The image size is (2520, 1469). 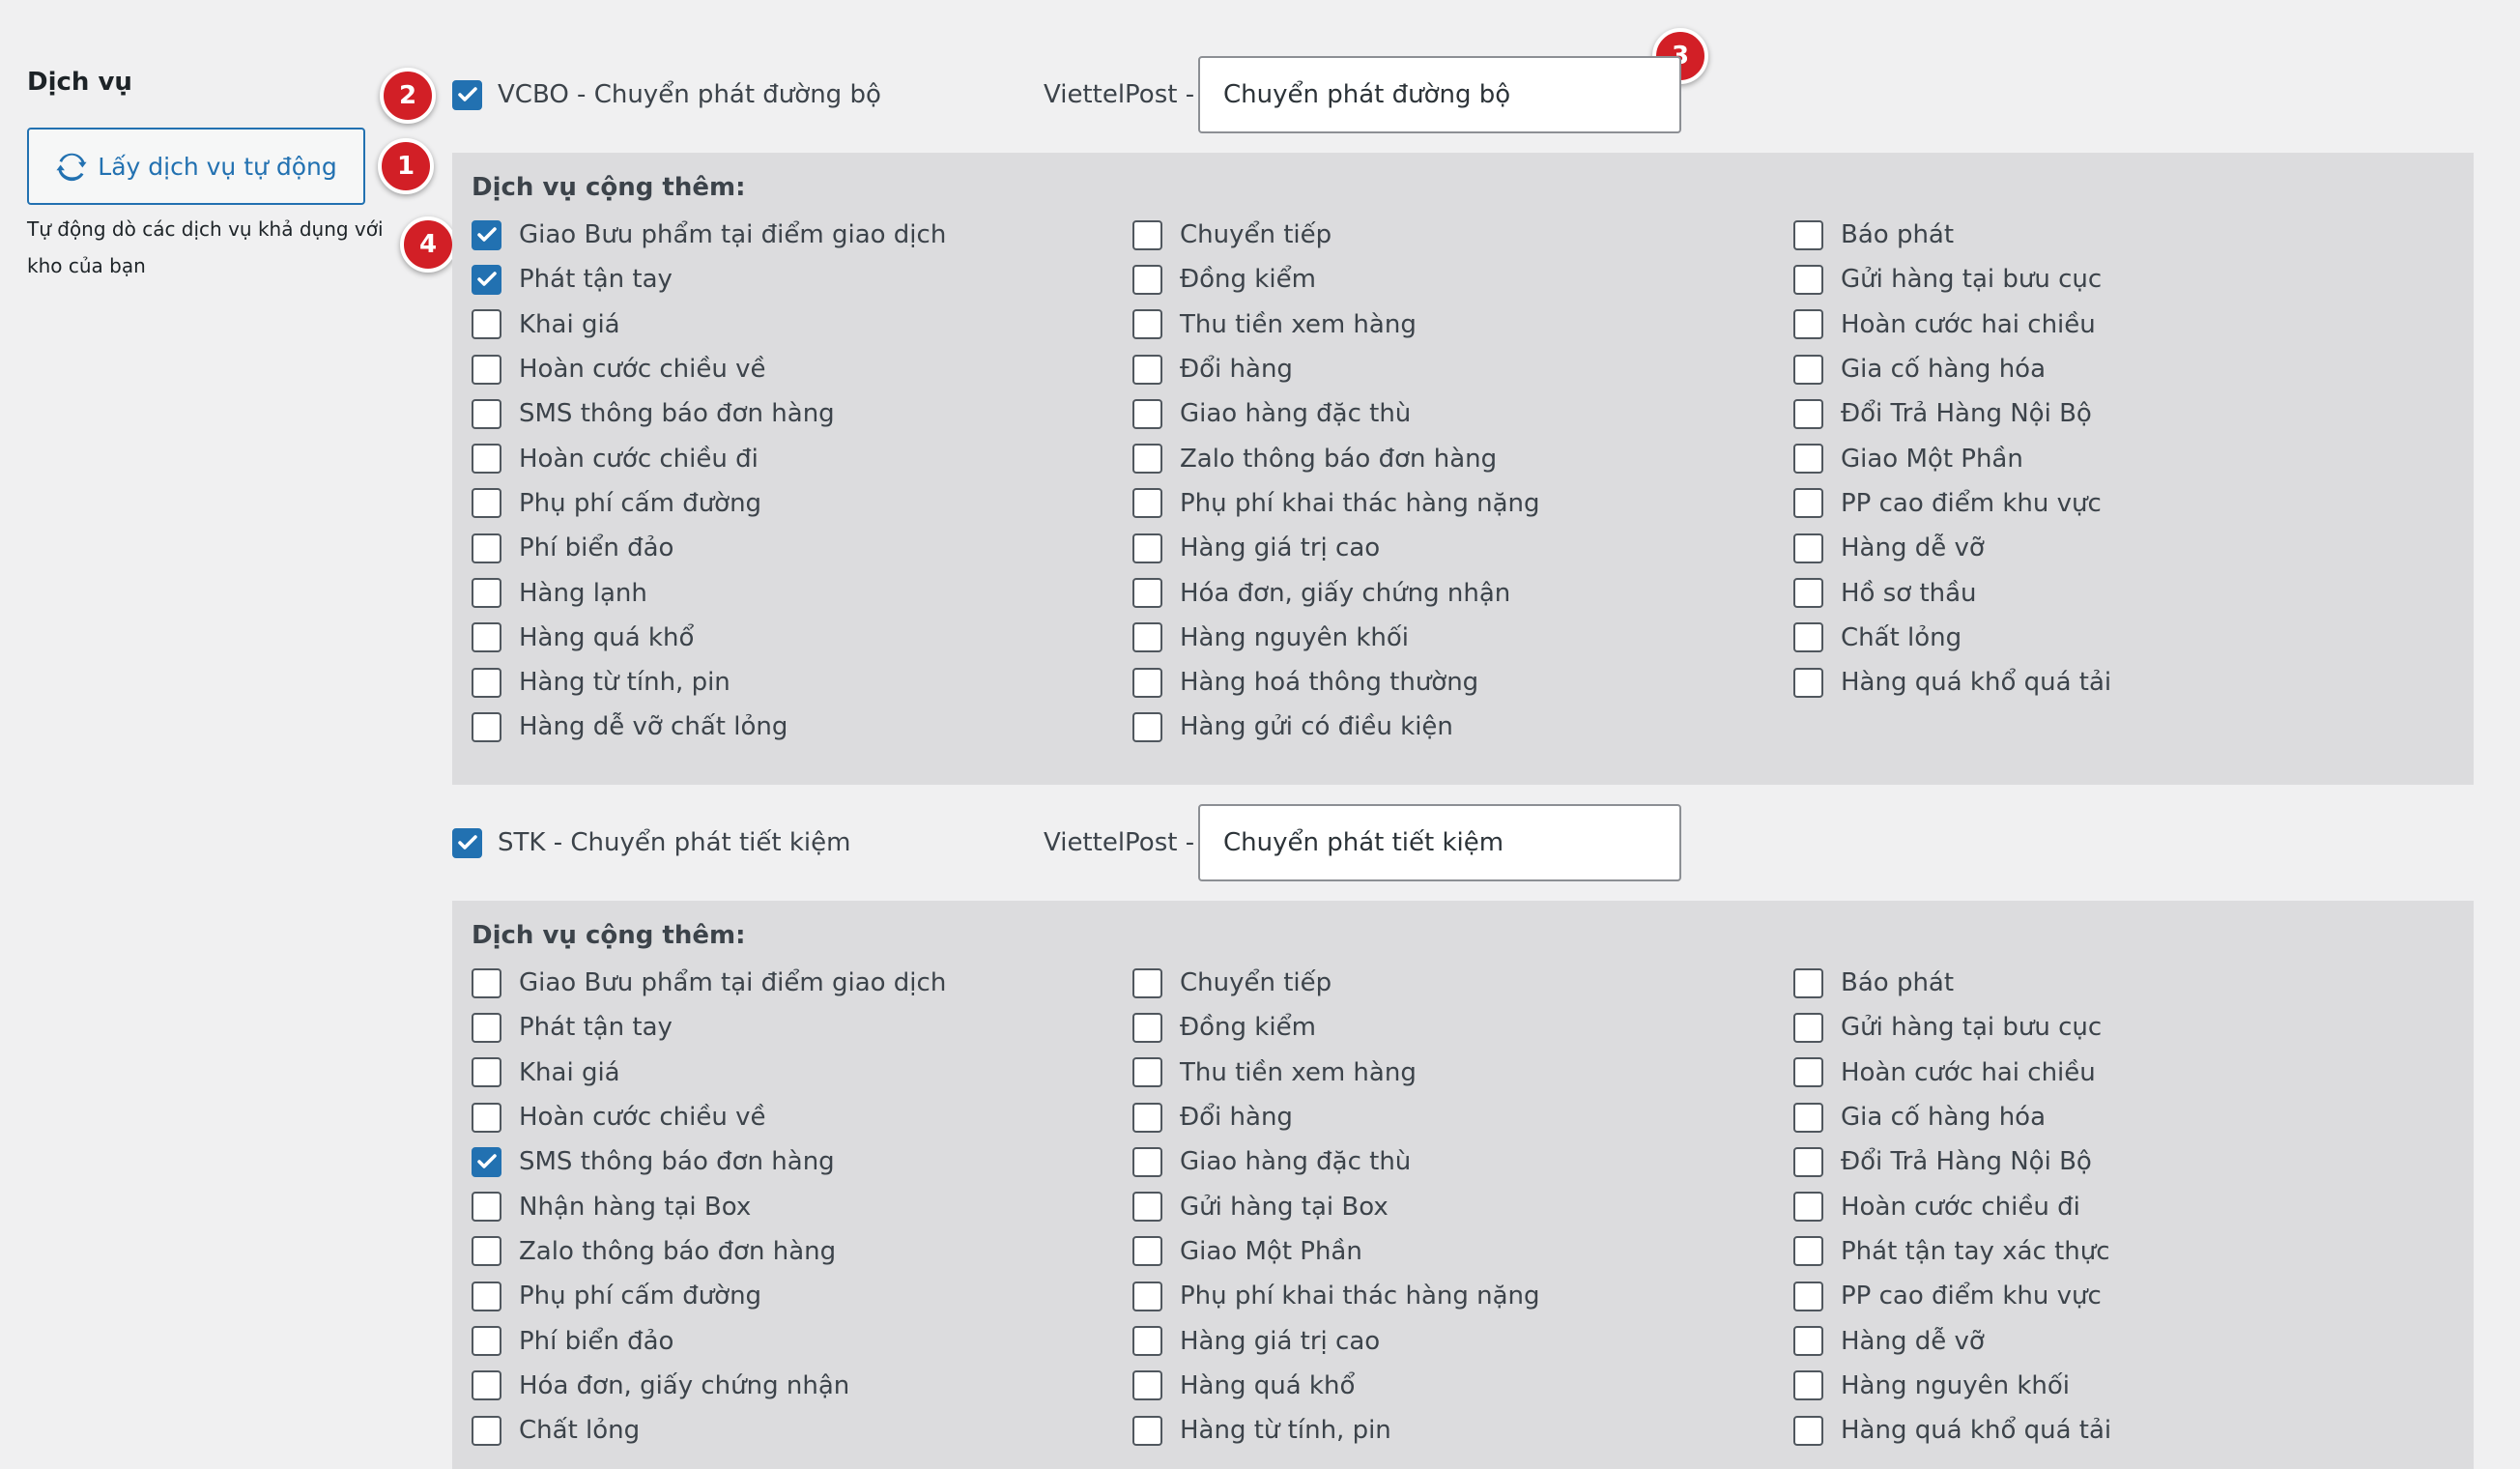 I want to click on fetch-services-button: Lấy dịch vụ tự động, so click(x=196, y=166).